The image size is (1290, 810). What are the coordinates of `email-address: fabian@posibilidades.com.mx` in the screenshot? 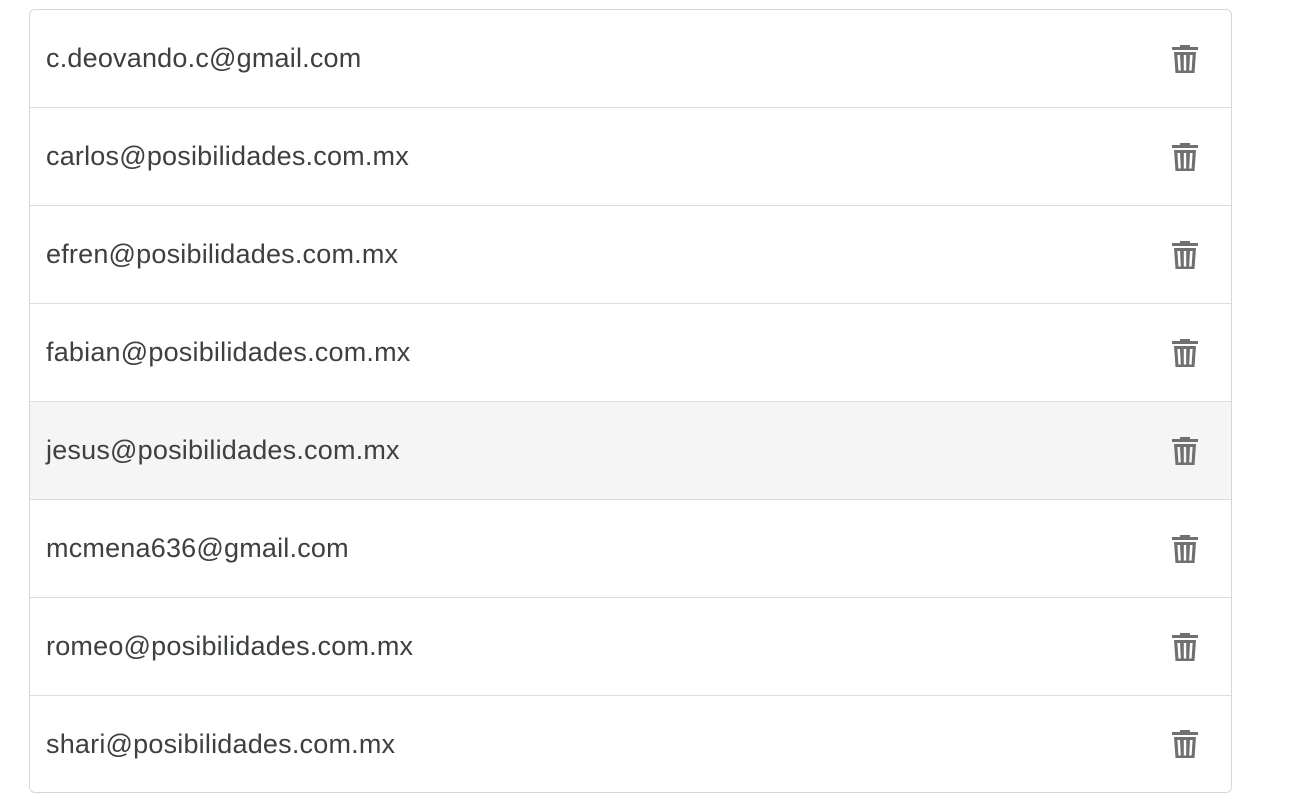 It's located at (228, 352).